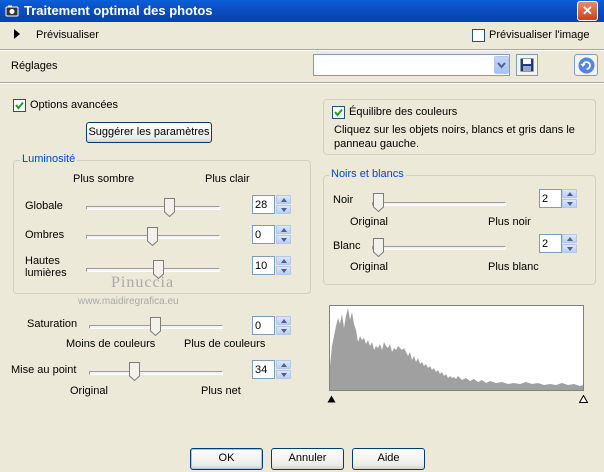  What do you see at coordinates (369, 267) in the screenshot?
I see `white-original-label: Original` at bounding box center [369, 267].